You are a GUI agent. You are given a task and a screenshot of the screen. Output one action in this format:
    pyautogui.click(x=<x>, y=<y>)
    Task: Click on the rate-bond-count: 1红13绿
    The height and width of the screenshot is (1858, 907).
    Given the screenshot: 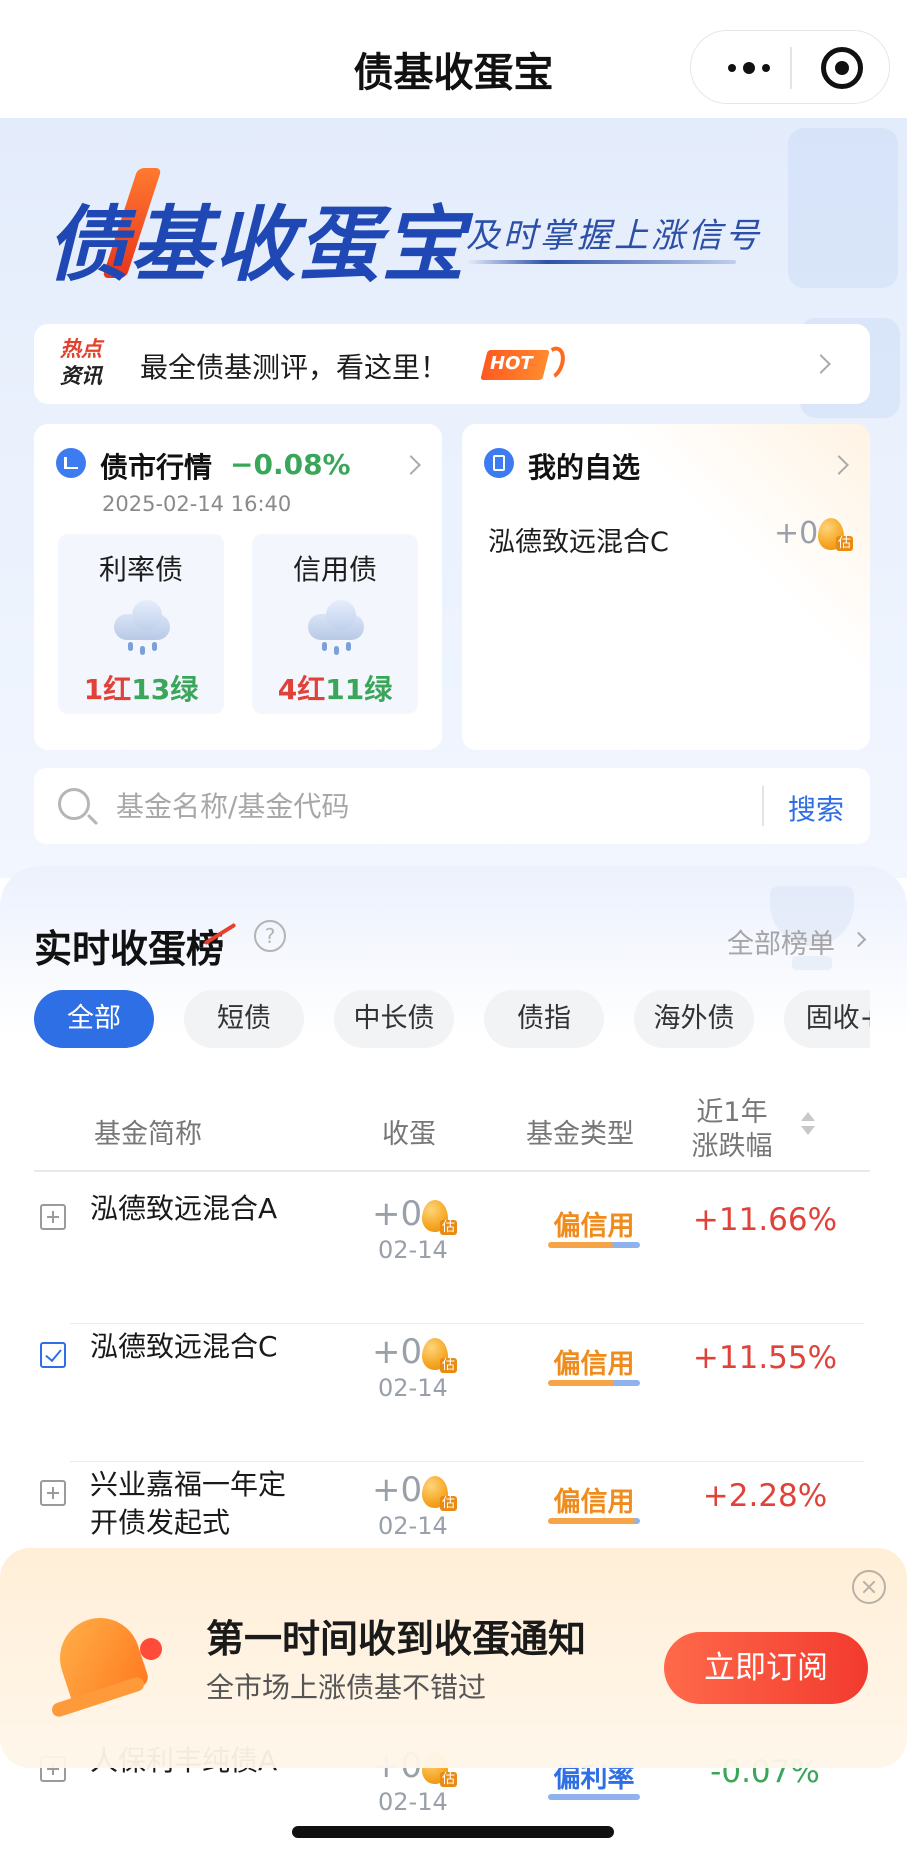 What is the action you would take?
    pyautogui.click(x=141, y=689)
    